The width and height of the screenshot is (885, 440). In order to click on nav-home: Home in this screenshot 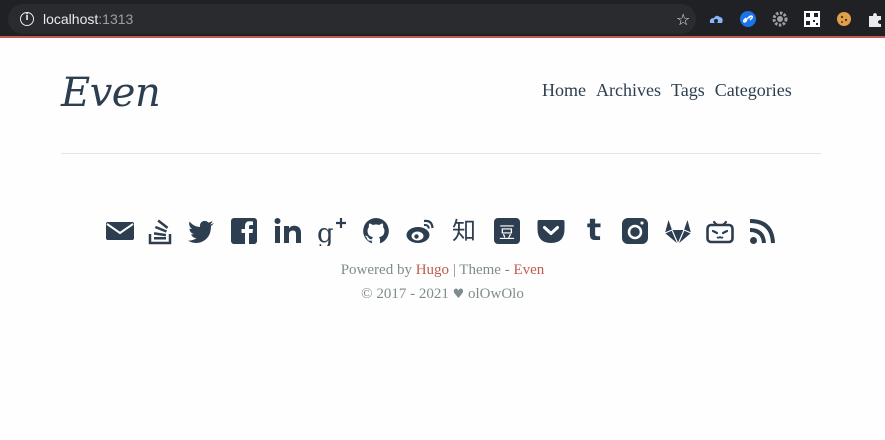, I will do `click(564, 90)`.